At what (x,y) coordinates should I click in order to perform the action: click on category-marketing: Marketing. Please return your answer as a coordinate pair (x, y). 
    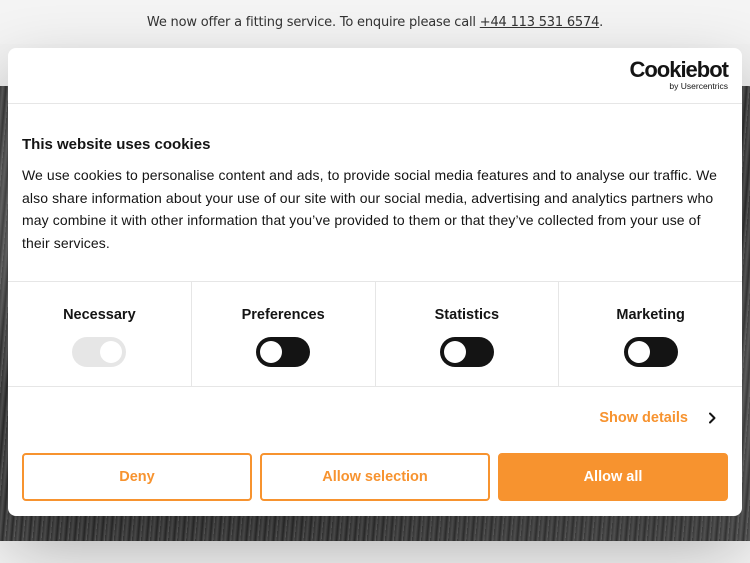
    Looking at the image, I should click on (650, 334).